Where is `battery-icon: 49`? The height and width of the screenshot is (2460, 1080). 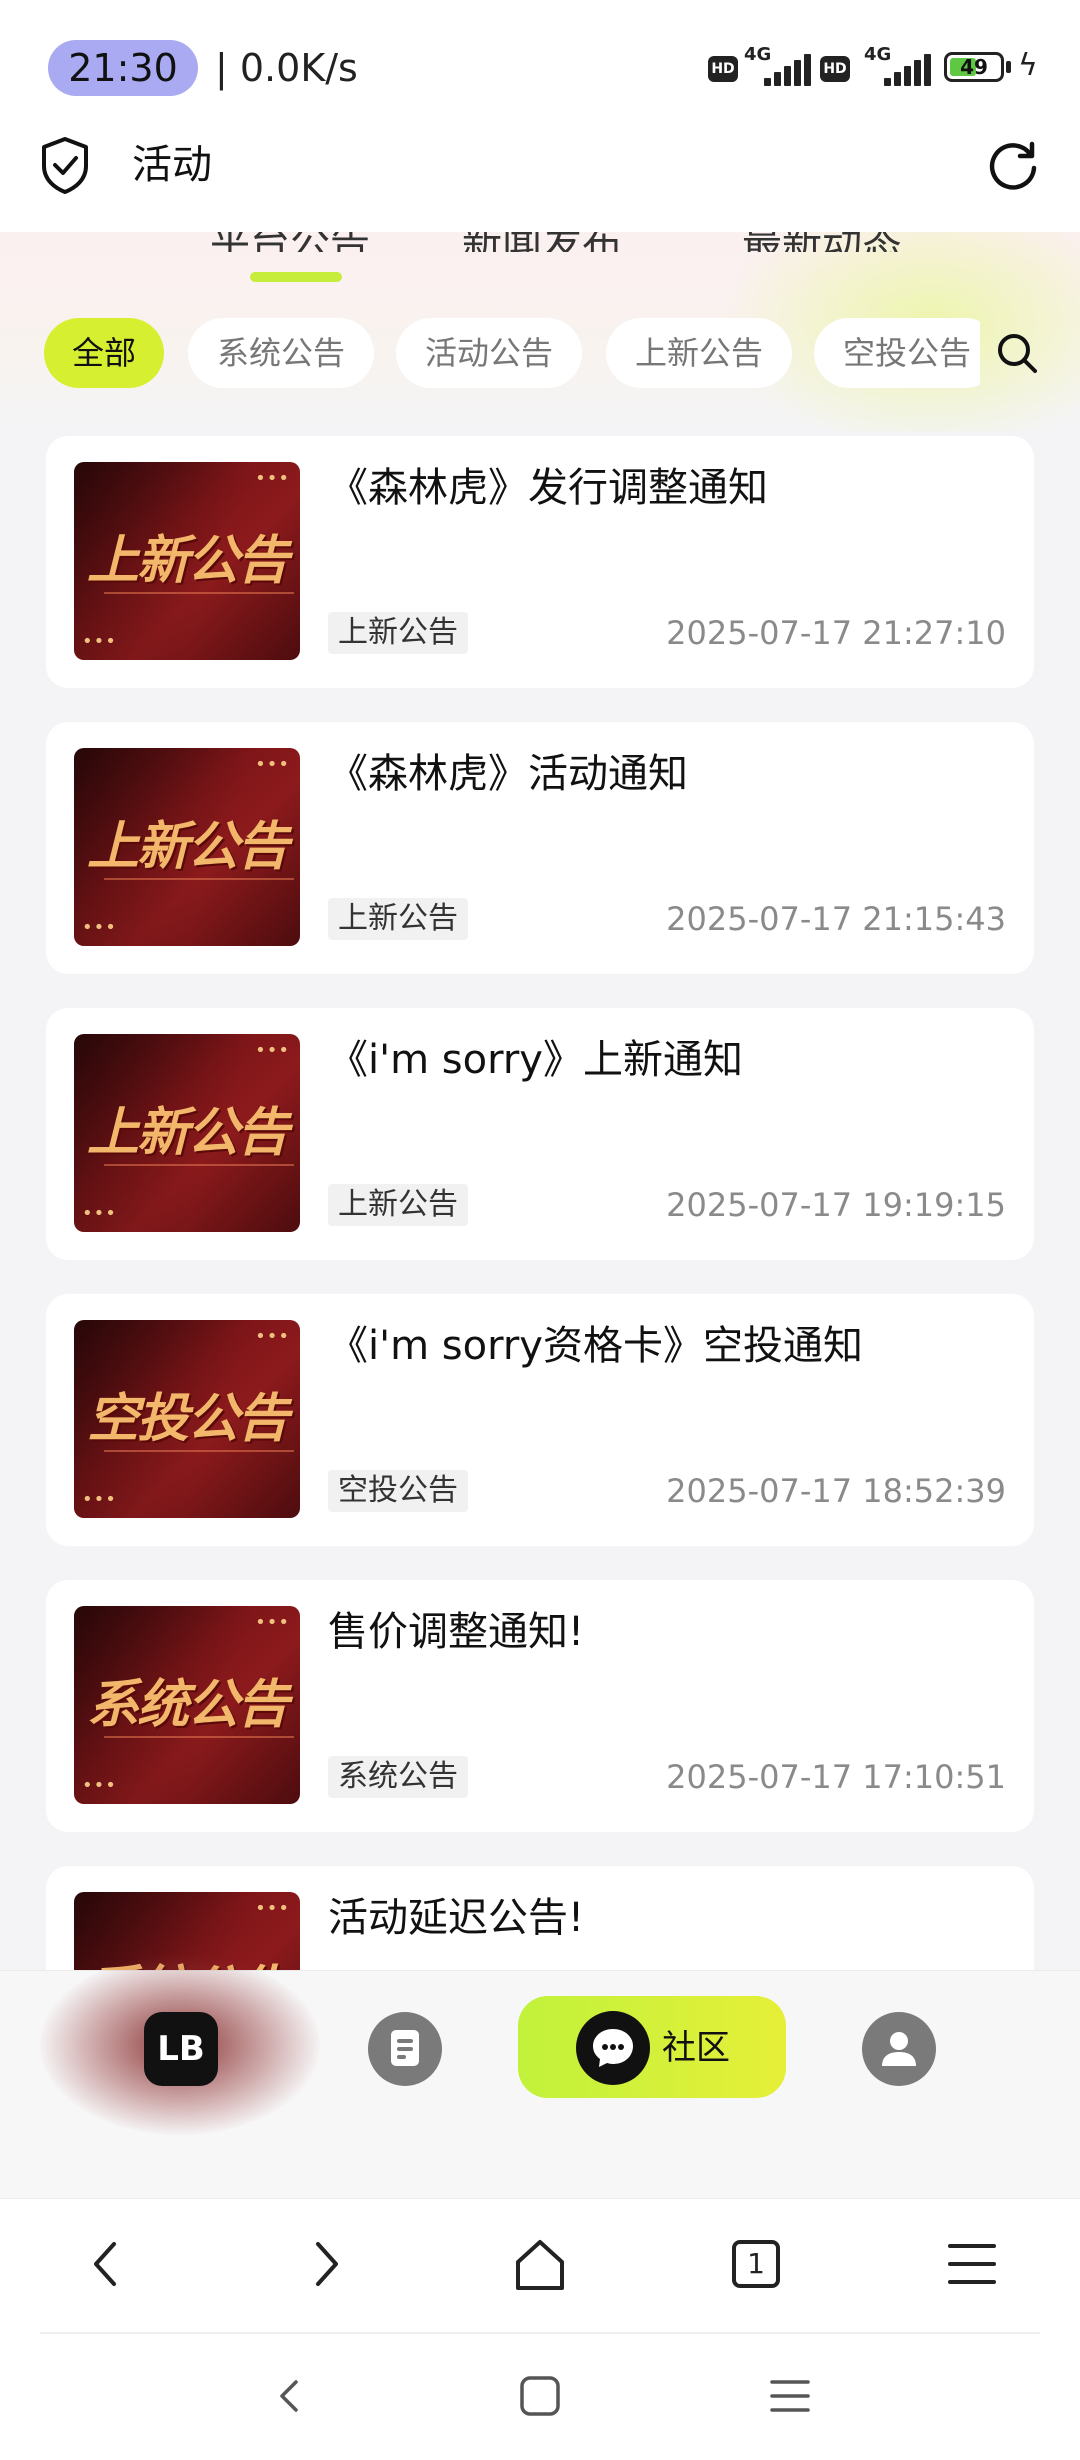 battery-icon: 49 is located at coordinates (974, 67).